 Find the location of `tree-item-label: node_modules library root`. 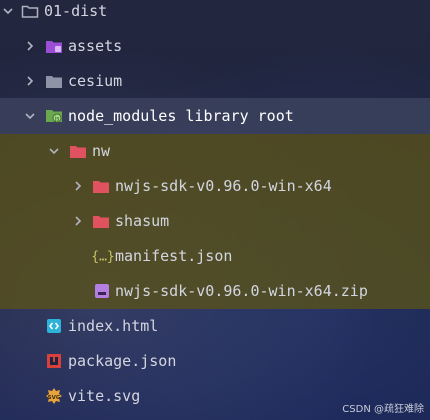

tree-item-label: node_modules library root is located at coordinates (181, 116).